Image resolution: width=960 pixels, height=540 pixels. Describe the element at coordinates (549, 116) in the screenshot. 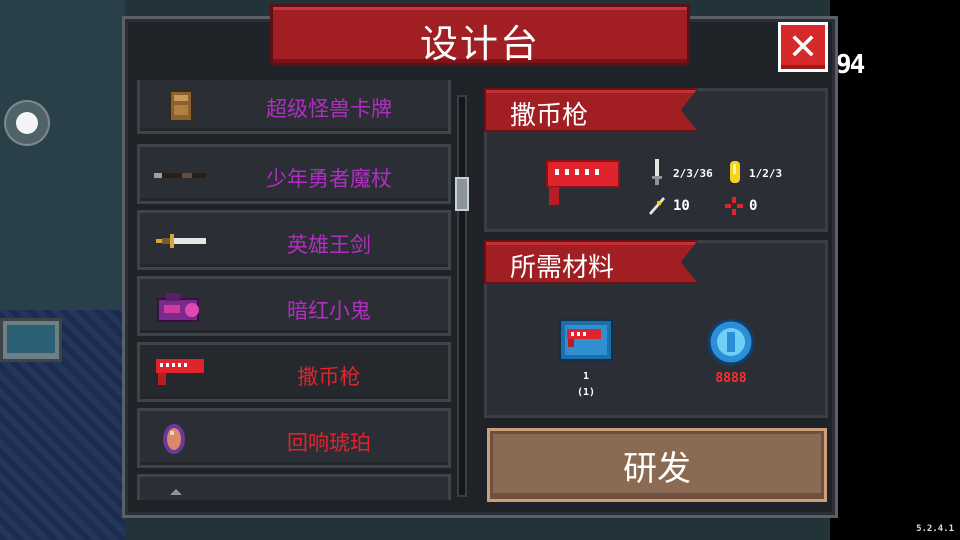

I see `item-name: 撒币枪` at that location.